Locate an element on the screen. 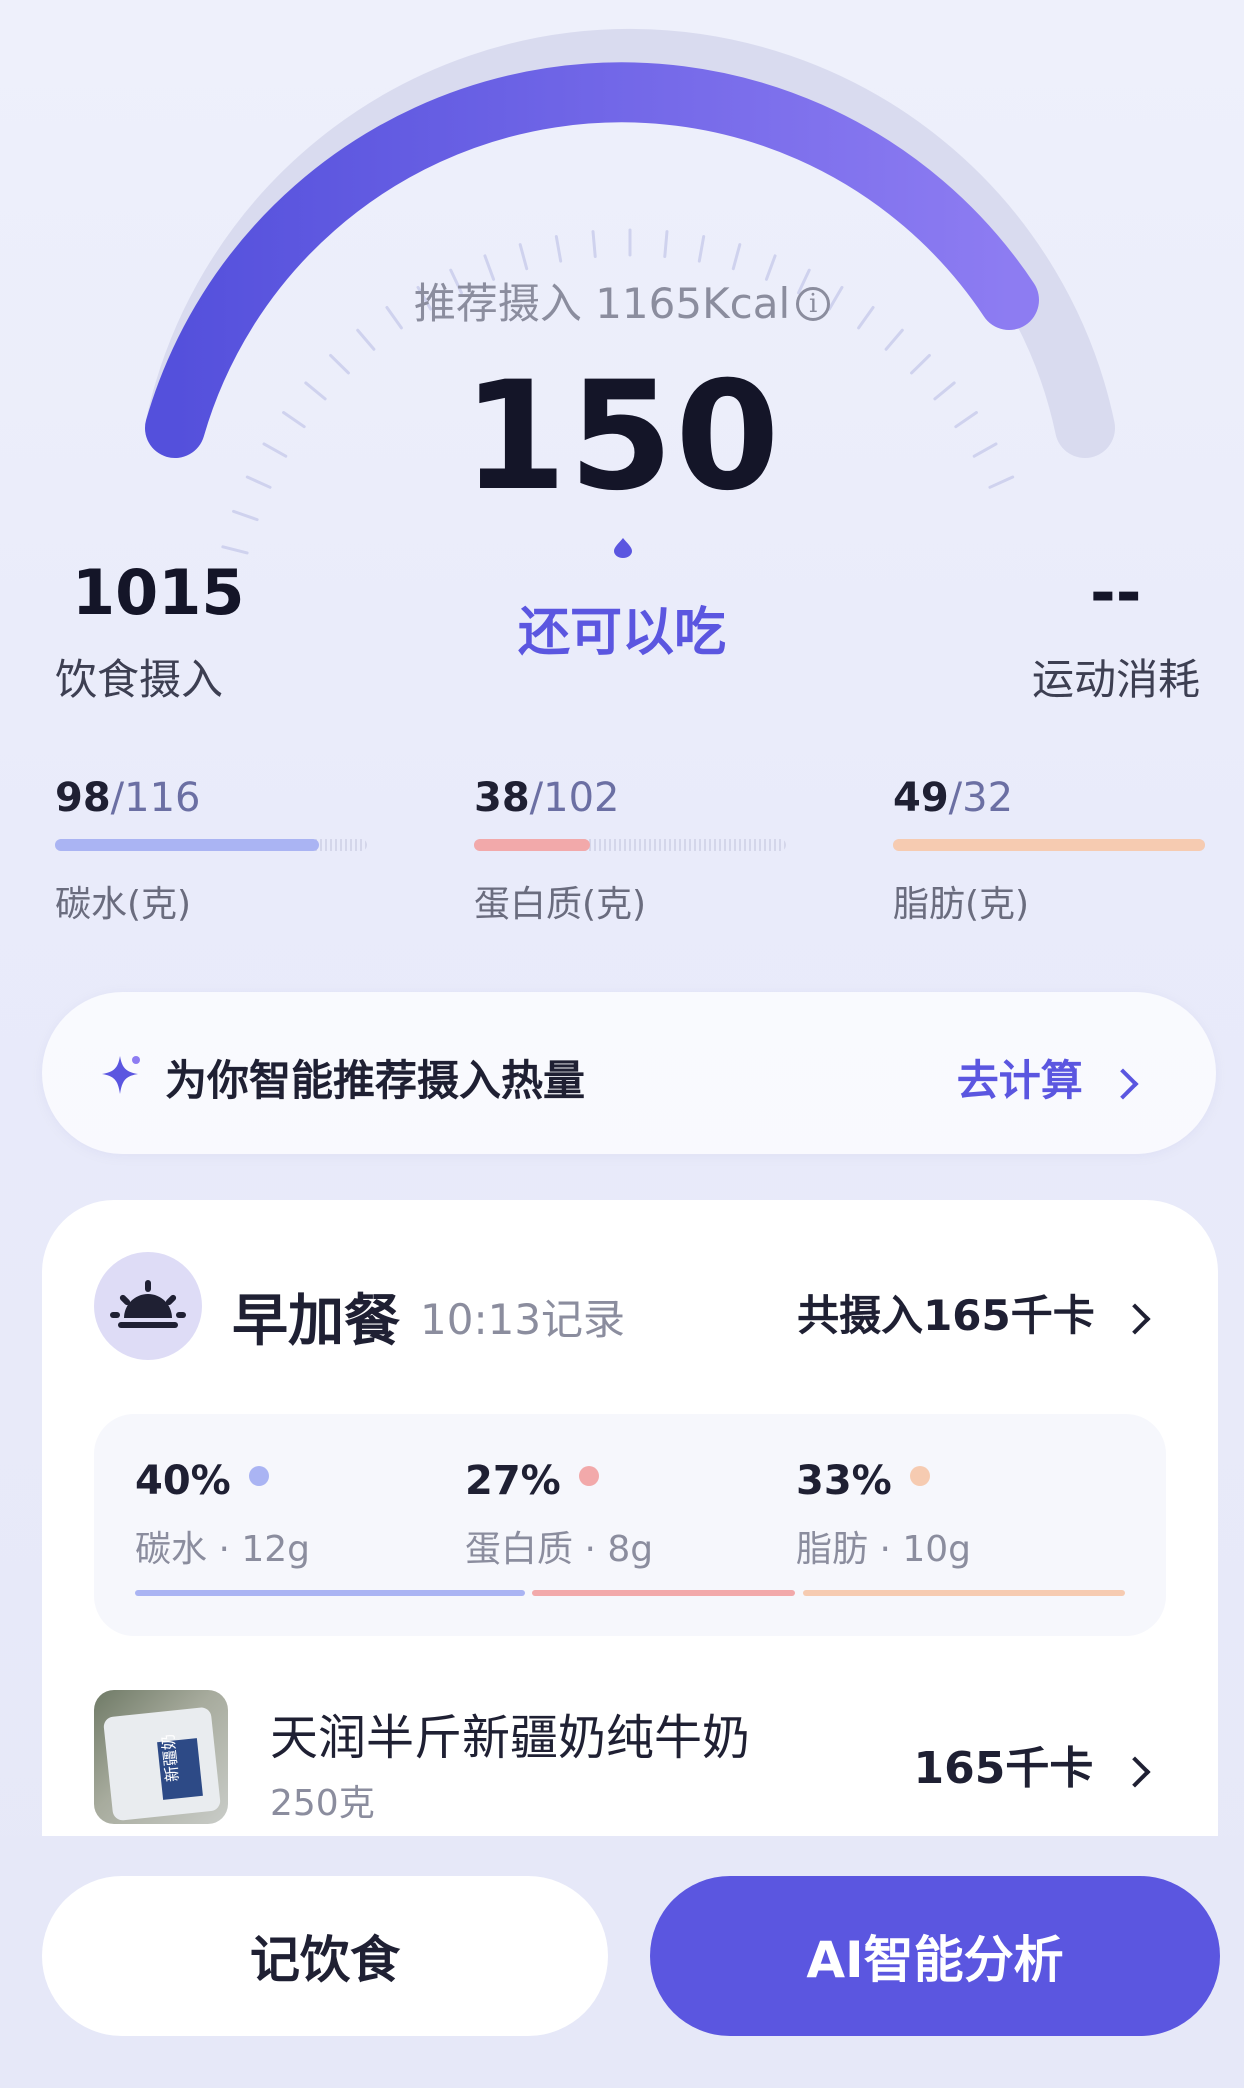 This screenshot has height=2088, width=1244. ratio-fat: 33% 脂肪 · 10g is located at coordinates (883, 1514).